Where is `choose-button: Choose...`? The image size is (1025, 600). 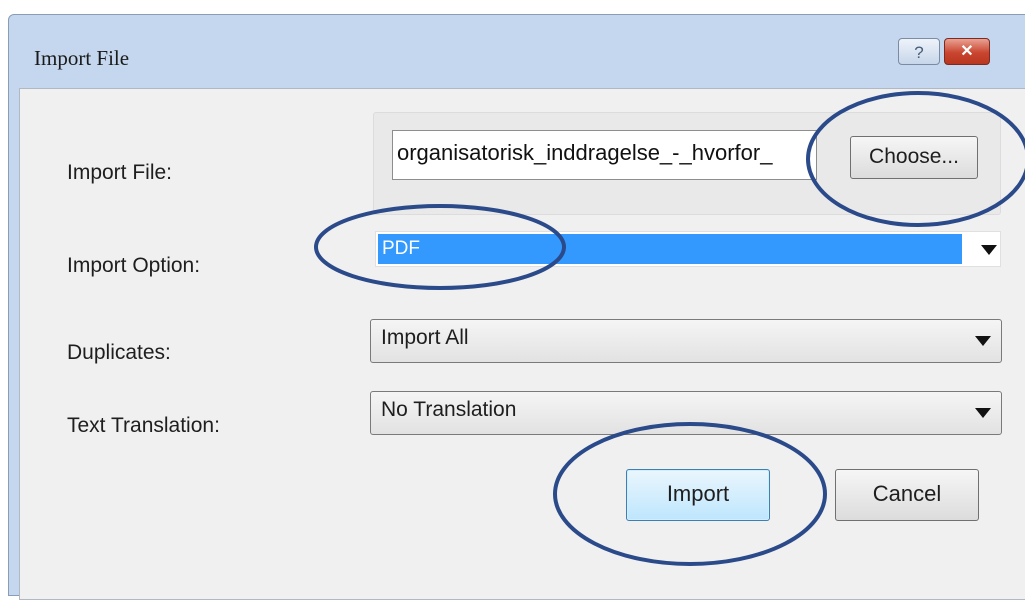 choose-button: Choose... is located at coordinates (914, 157).